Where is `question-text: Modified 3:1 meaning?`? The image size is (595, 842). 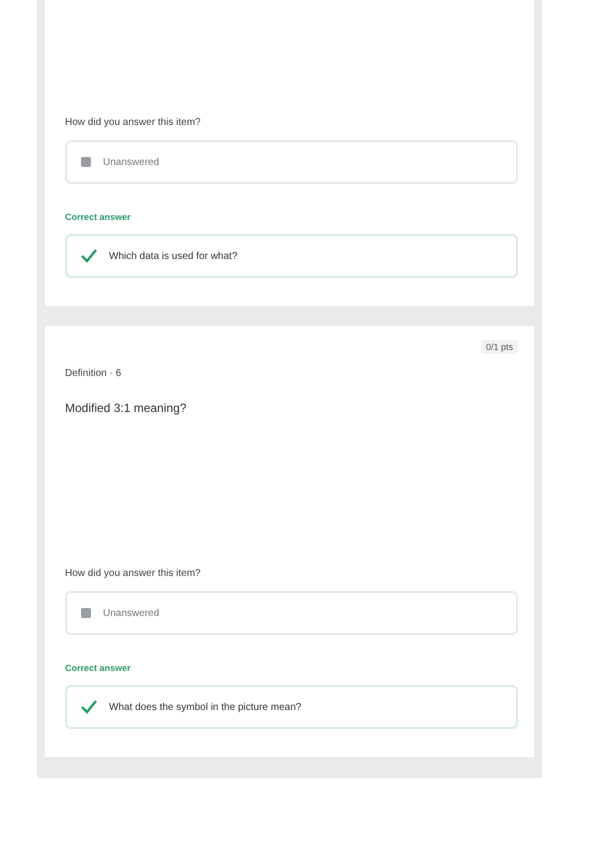
question-text: Modified 3:1 meaning? is located at coordinates (126, 409).